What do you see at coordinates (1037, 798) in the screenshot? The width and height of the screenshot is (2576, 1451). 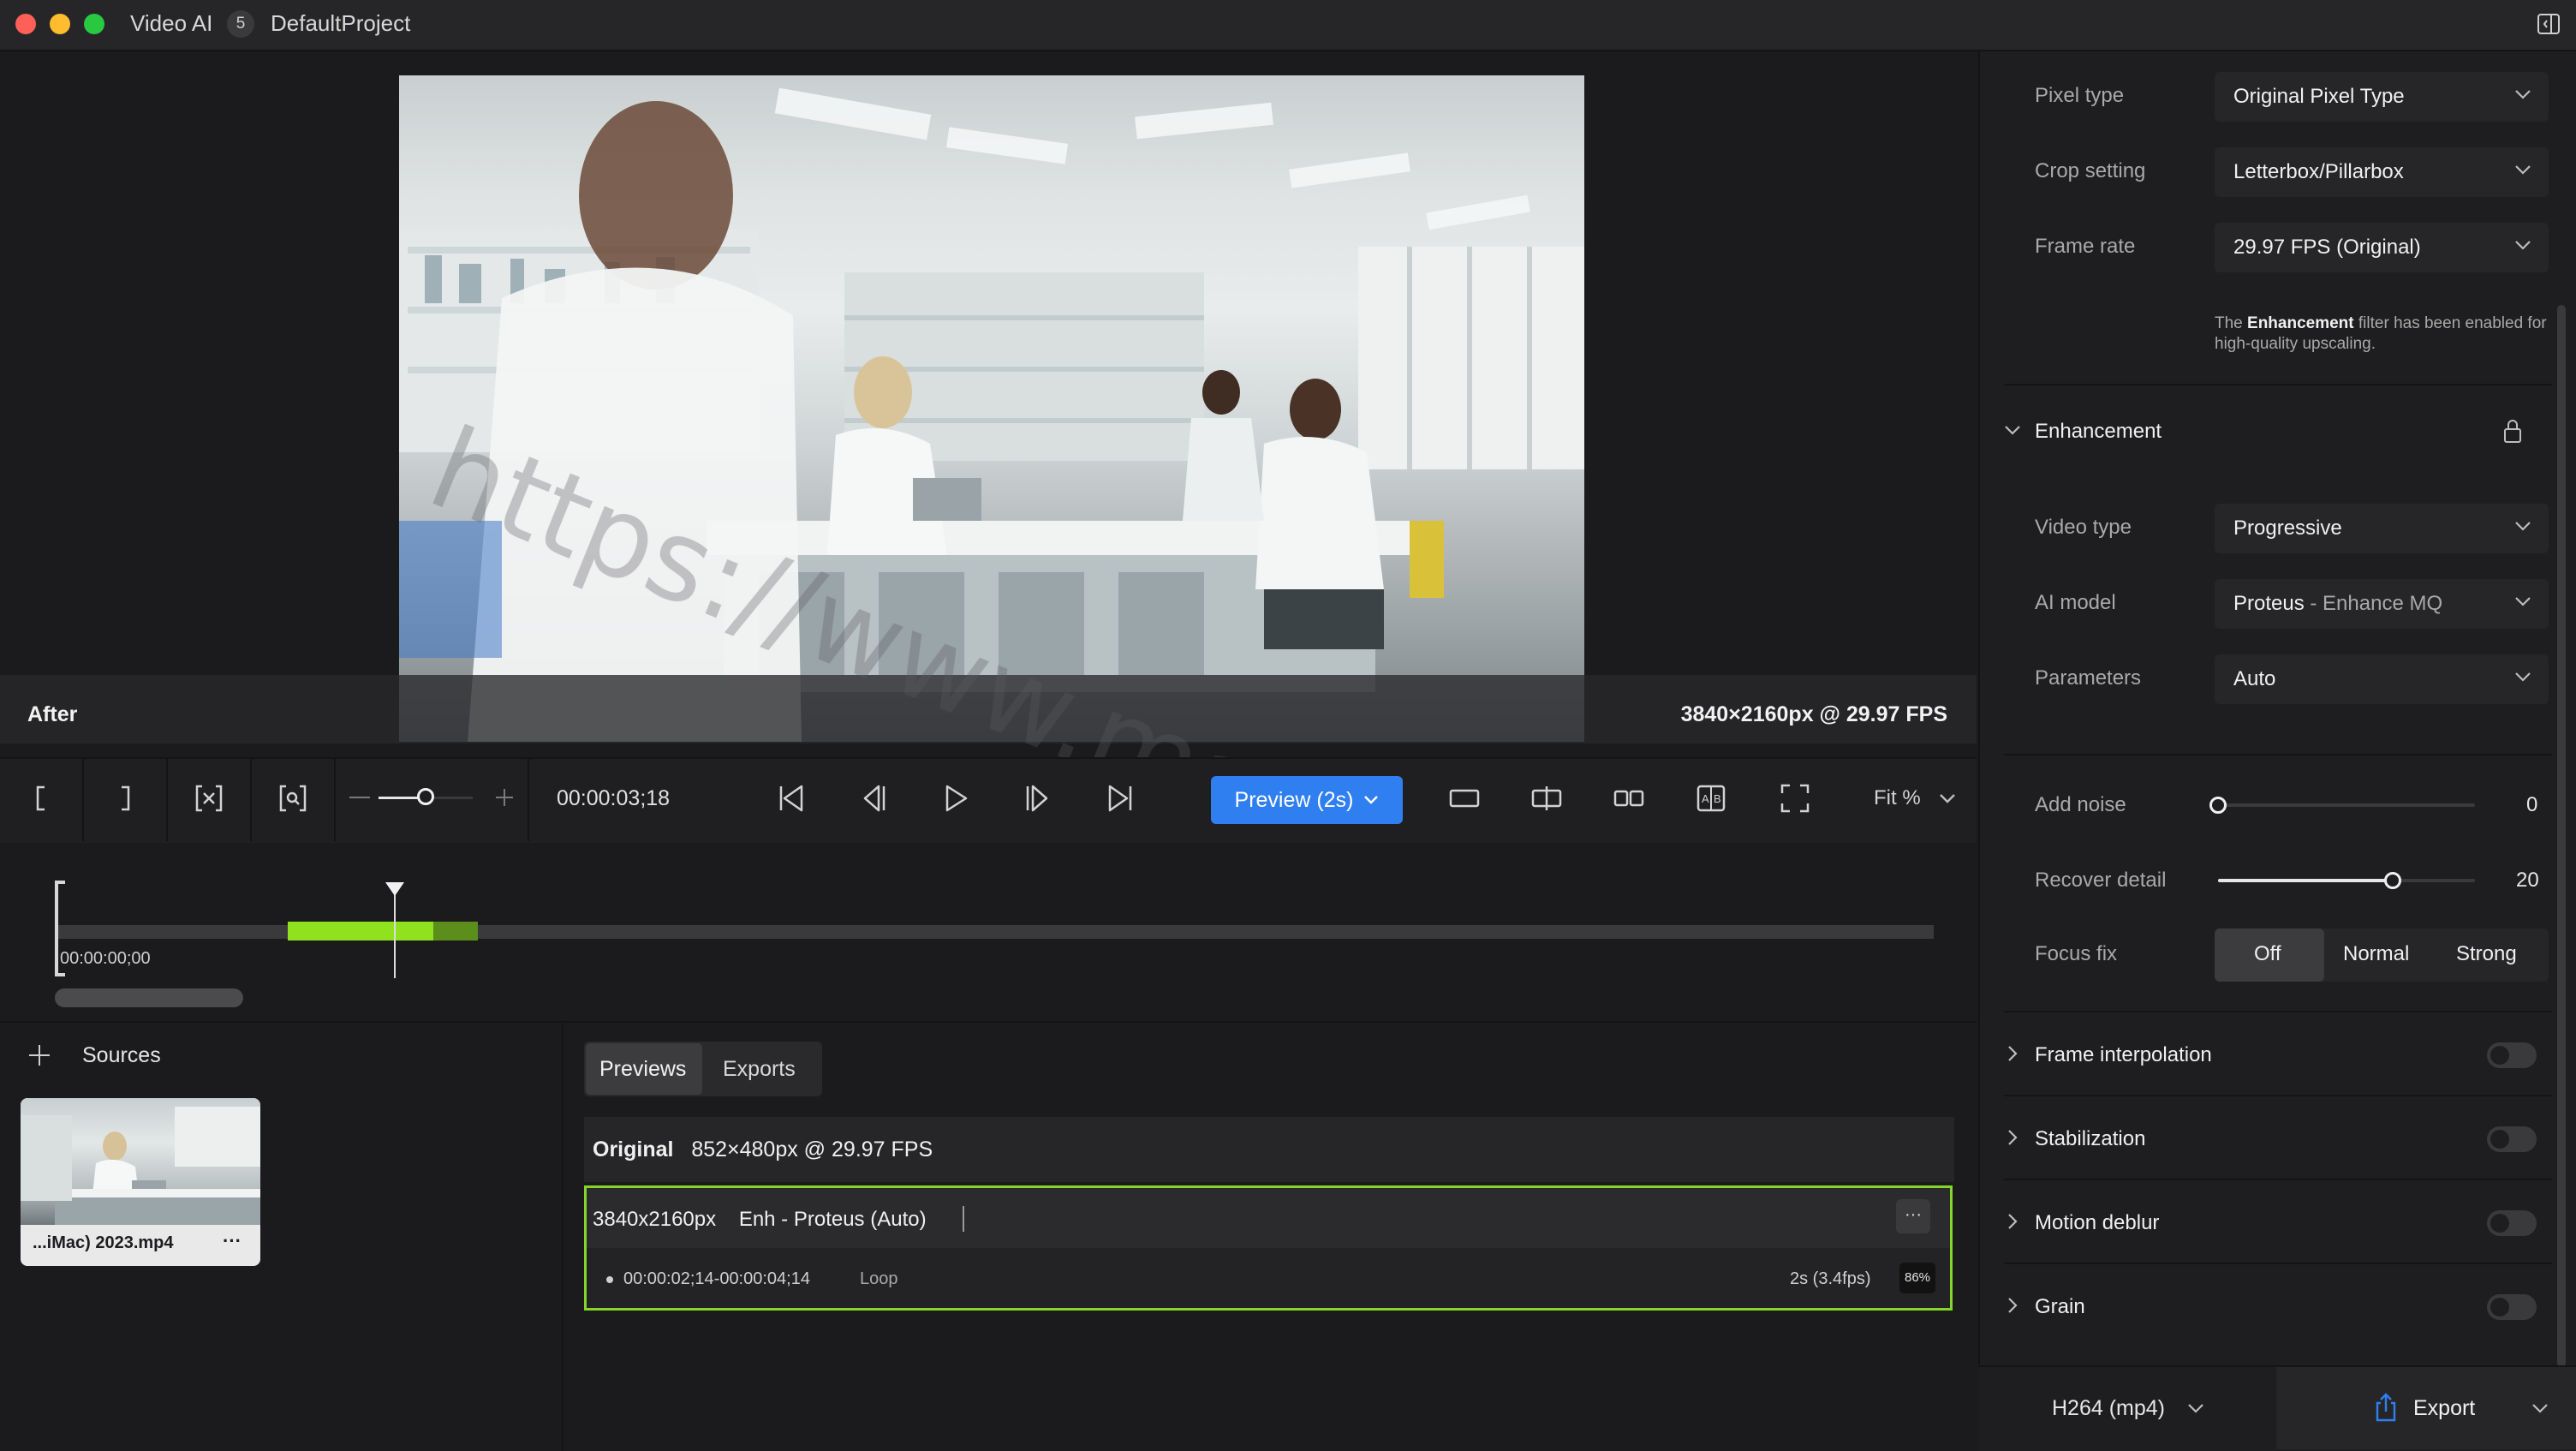 I see `next-frame-icon` at bounding box center [1037, 798].